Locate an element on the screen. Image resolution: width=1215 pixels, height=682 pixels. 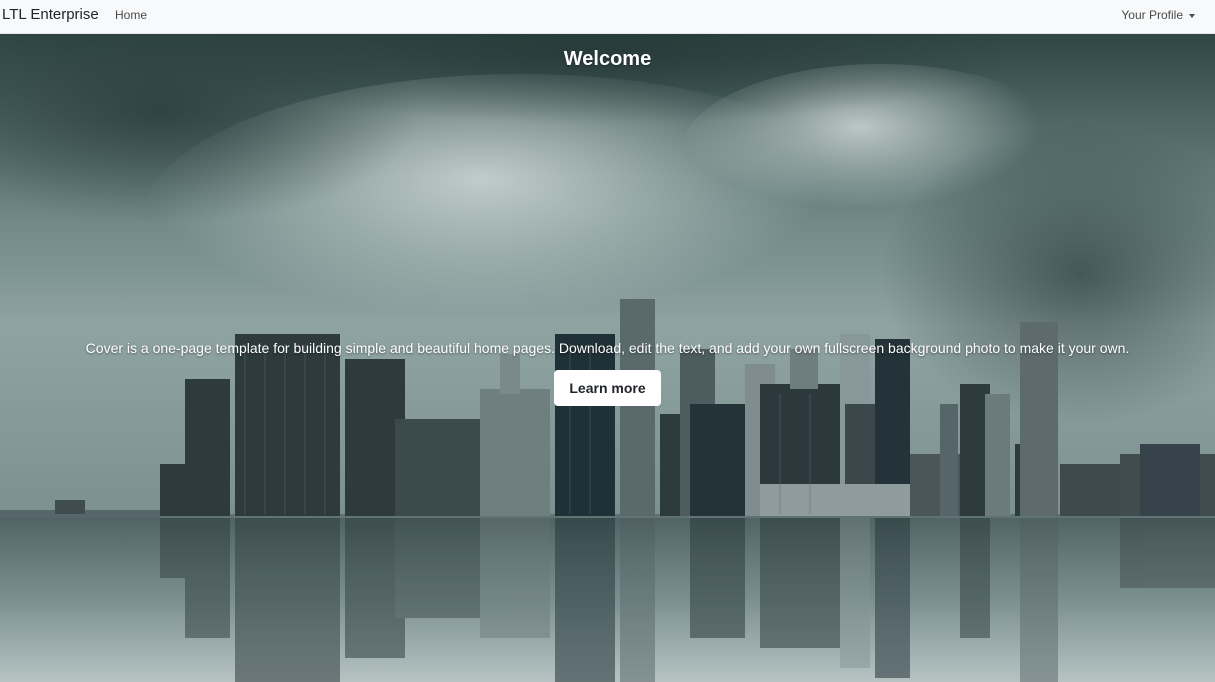
profile-label: Your Profile is located at coordinates (1152, 15).